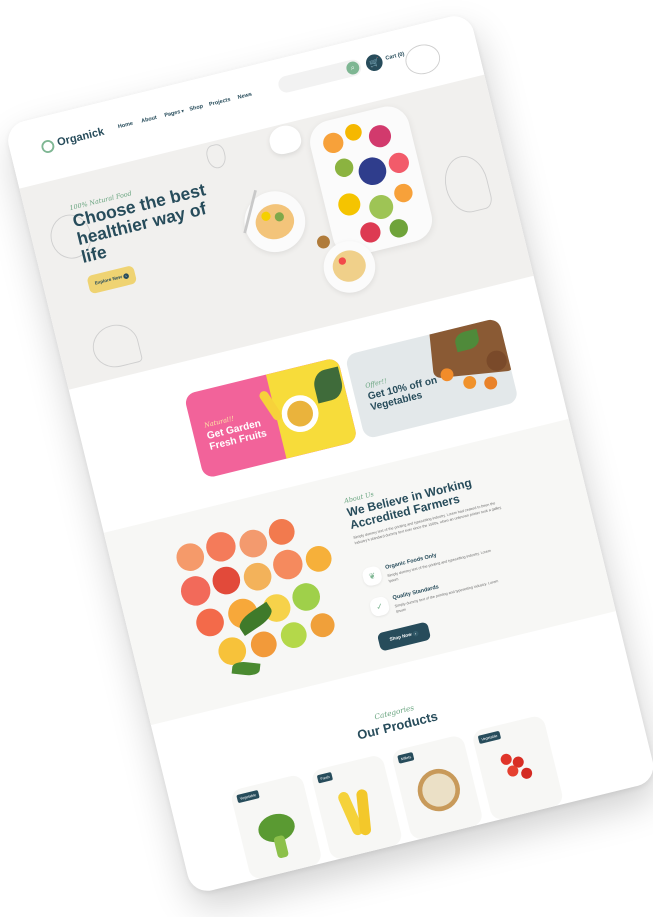 The image size is (653, 917). What do you see at coordinates (244, 96) in the screenshot?
I see `nav-news: News` at bounding box center [244, 96].